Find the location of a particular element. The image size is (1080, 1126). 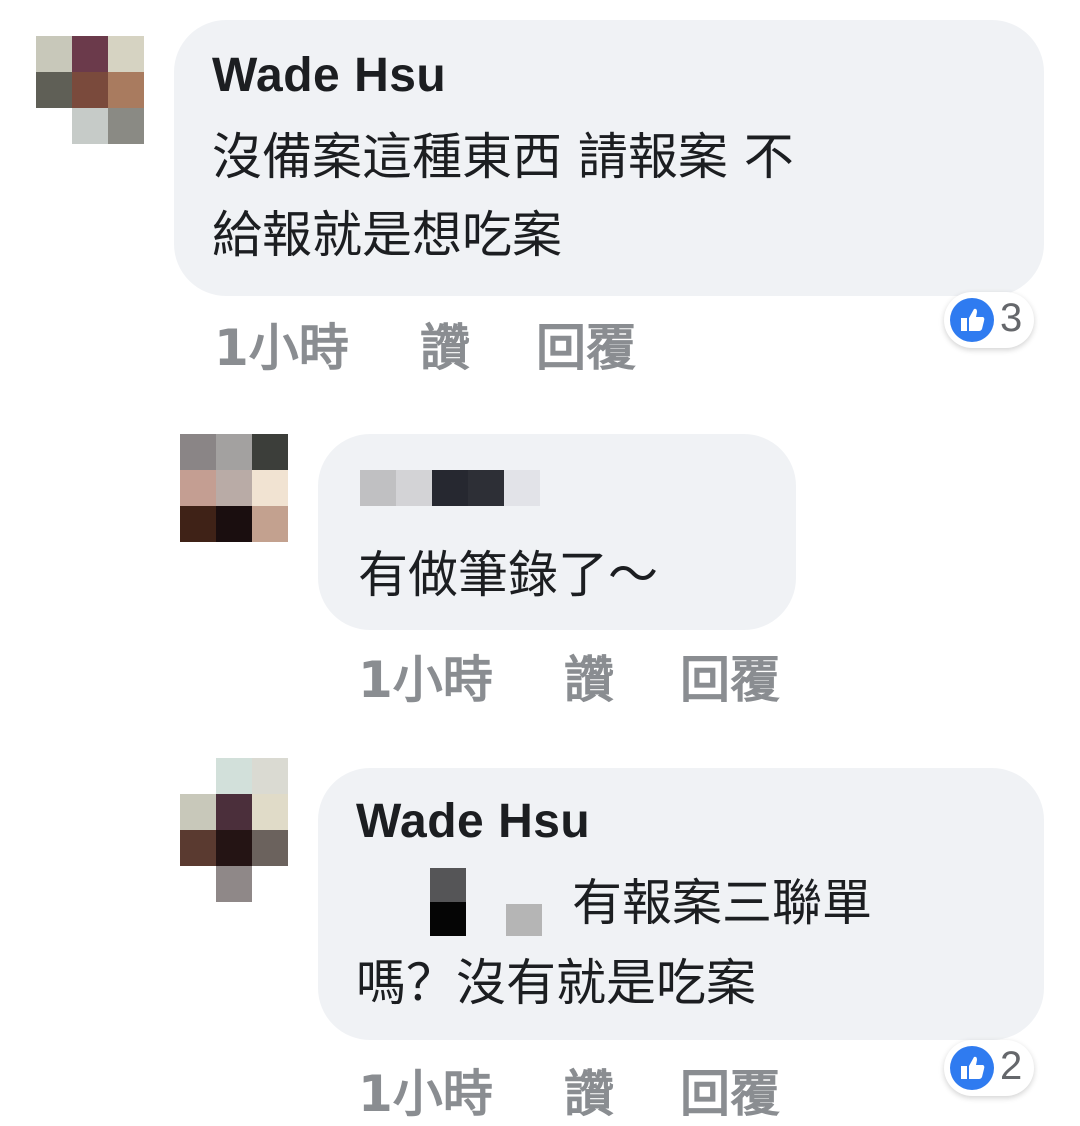

comment-text-line-2: 嗎？沒有就是吃案 is located at coordinates (556, 983).